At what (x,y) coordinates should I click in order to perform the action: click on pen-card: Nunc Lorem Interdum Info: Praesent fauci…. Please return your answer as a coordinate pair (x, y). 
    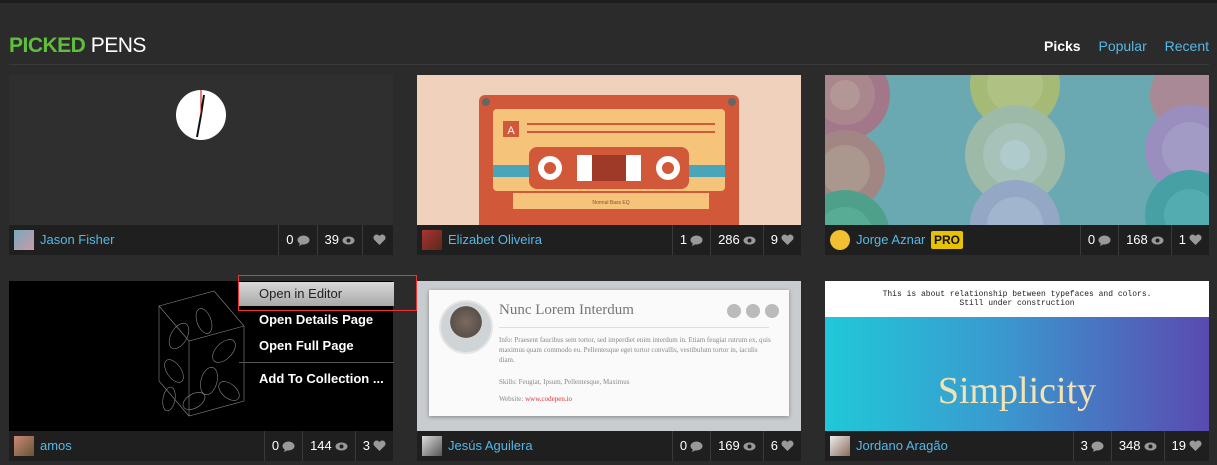
    Looking at the image, I should click on (609, 371).